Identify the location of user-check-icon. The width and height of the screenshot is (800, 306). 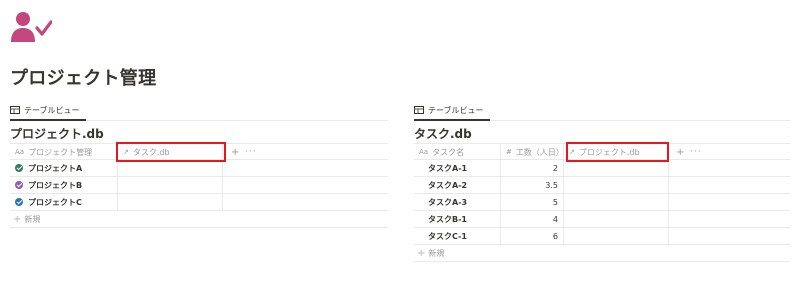
(31, 27).